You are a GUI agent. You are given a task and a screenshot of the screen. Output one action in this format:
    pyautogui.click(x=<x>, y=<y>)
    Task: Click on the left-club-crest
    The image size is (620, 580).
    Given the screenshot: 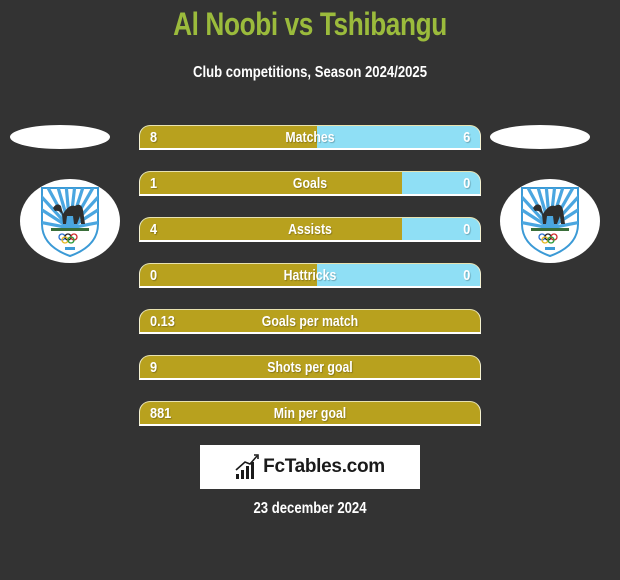 What is the action you would take?
    pyautogui.click(x=70, y=221)
    